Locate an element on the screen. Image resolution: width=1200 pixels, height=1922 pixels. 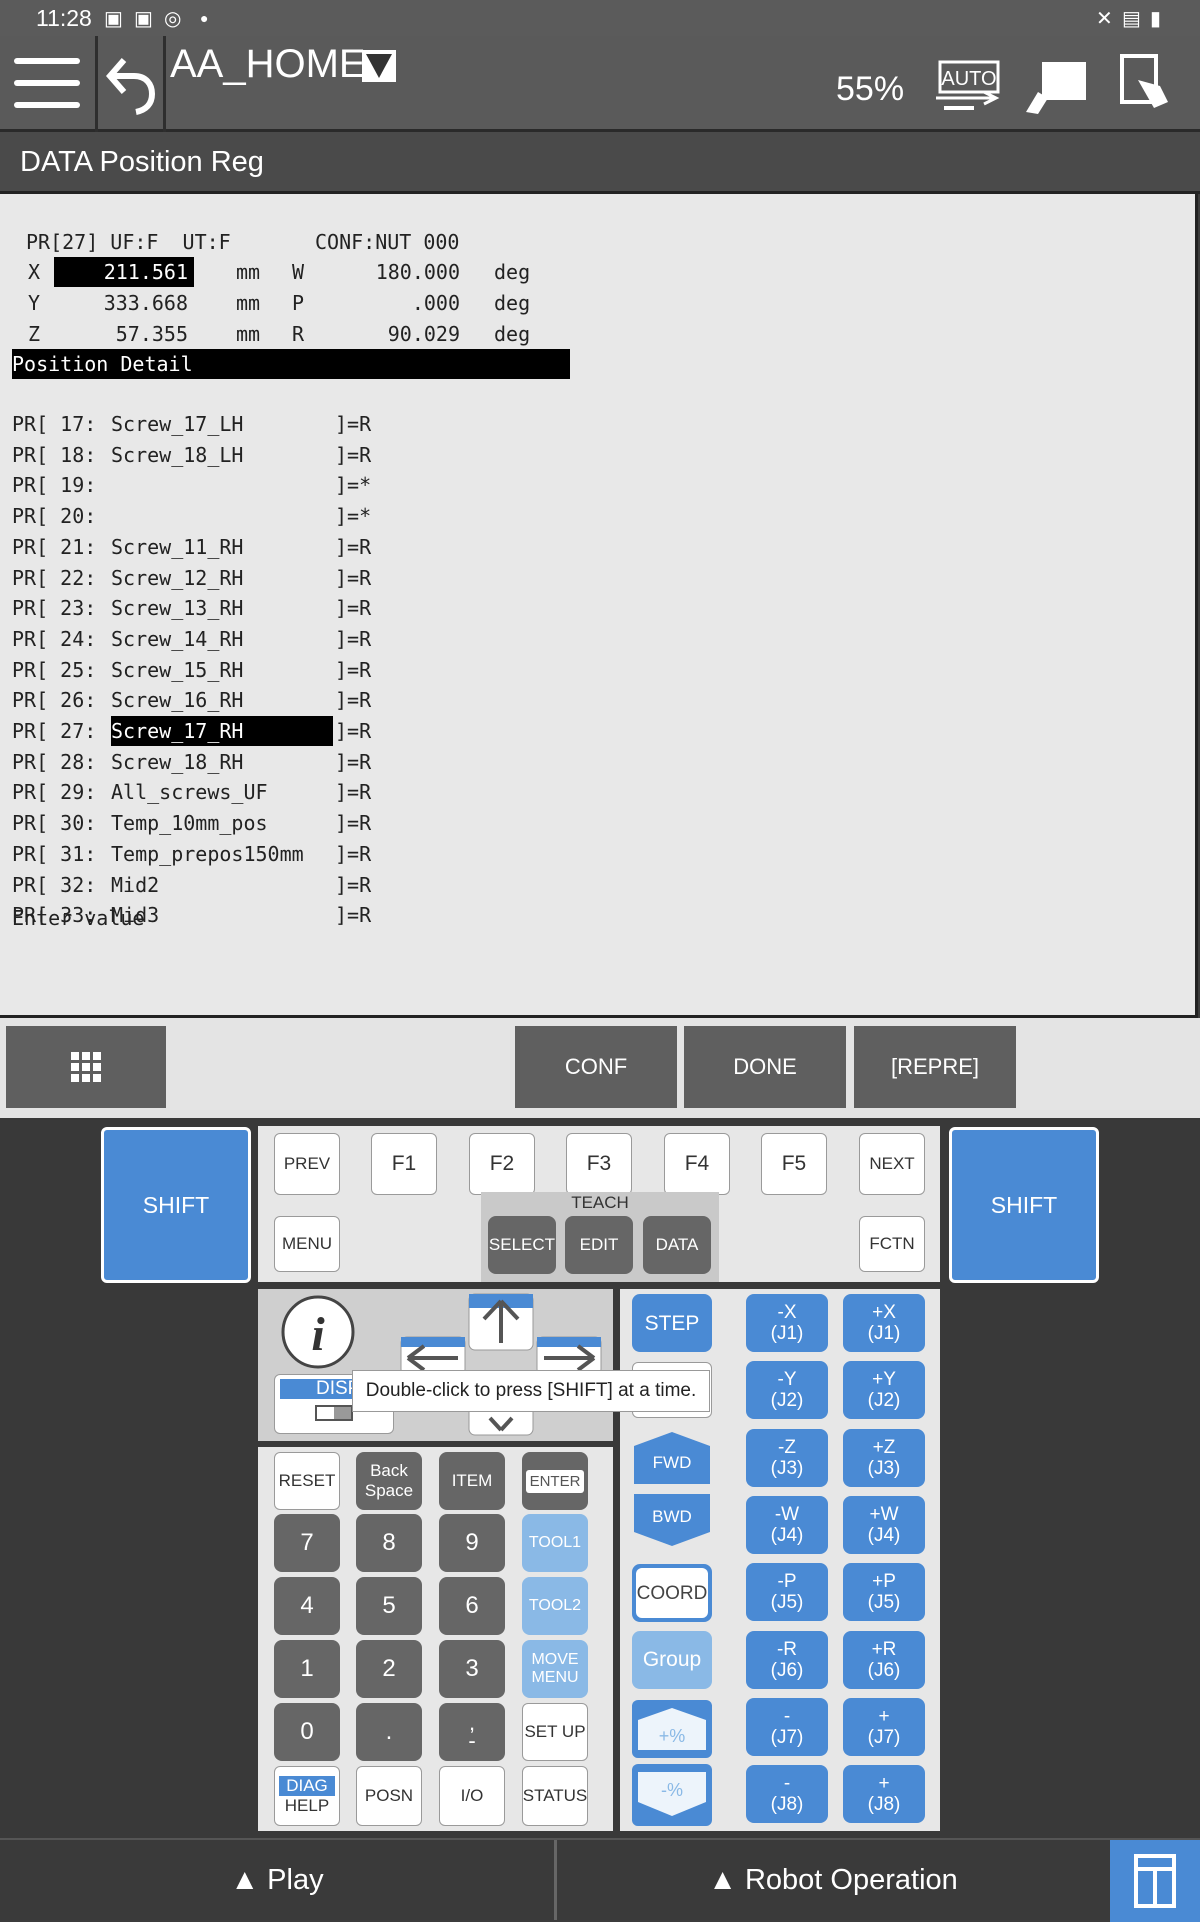
jog-minus-j1-key: -X (J1) is located at coordinates (787, 1323).